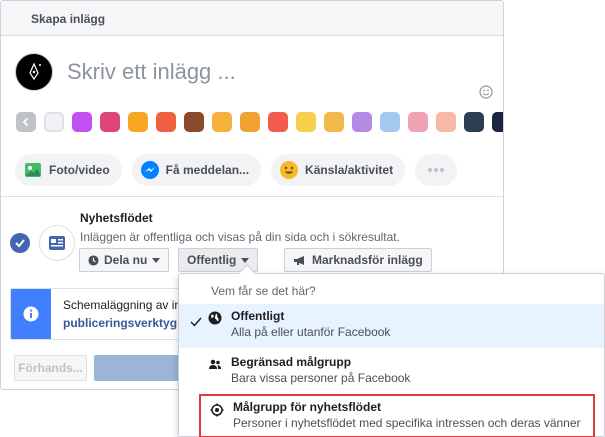  What do you see at coordinates (149, 170) in the screenshot?
I see `messenger-icon` at bounding box center [149, 170].